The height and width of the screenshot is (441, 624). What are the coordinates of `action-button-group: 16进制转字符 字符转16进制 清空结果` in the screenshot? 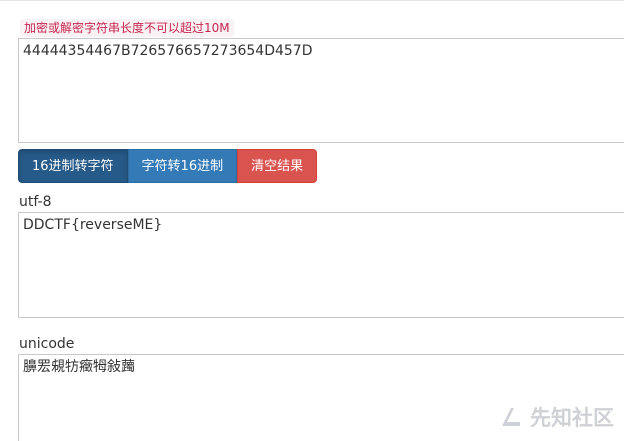 It's located at (168, 166).